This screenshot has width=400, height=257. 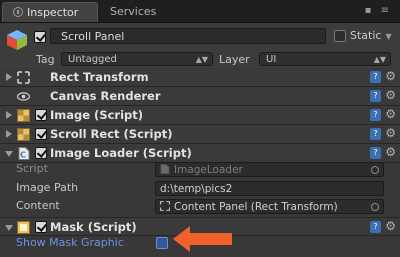 I want to click on tab-inspector: Inspector, so click(x=50, y=12).